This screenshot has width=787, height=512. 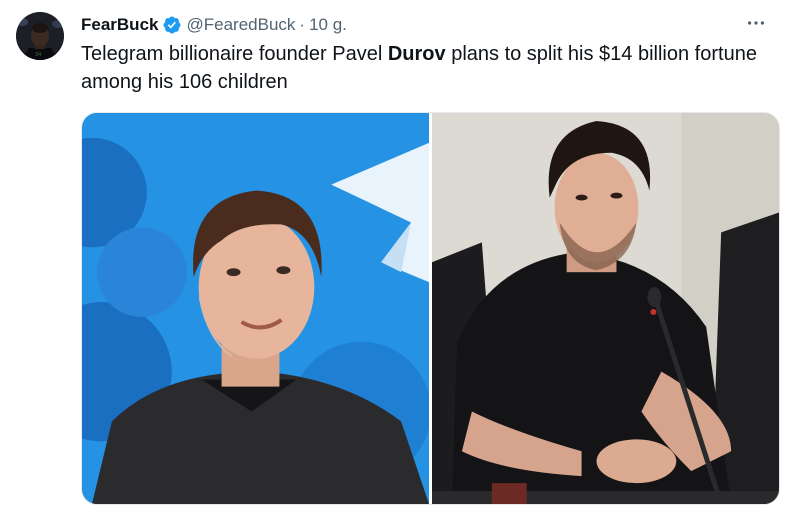 I want to click on avatar-image: 34, so click(x=40, y=36).